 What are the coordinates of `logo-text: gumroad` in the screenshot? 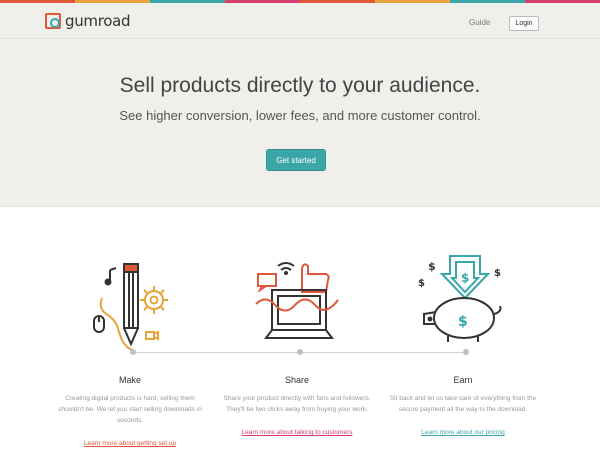 It's located at (98, 21).